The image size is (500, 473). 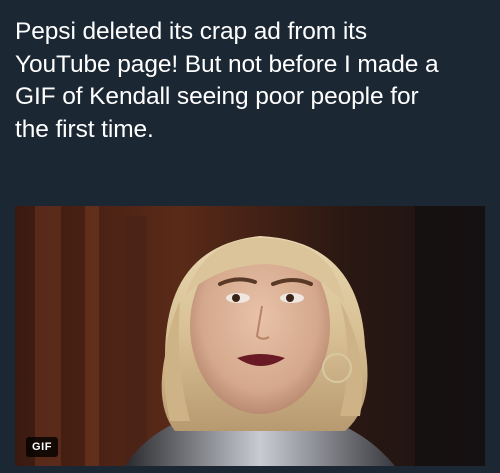 What do you see at coordinates (42, 447) in the screenshot?
I see `gif-badge: GIF` at bounding box center [42, 447].